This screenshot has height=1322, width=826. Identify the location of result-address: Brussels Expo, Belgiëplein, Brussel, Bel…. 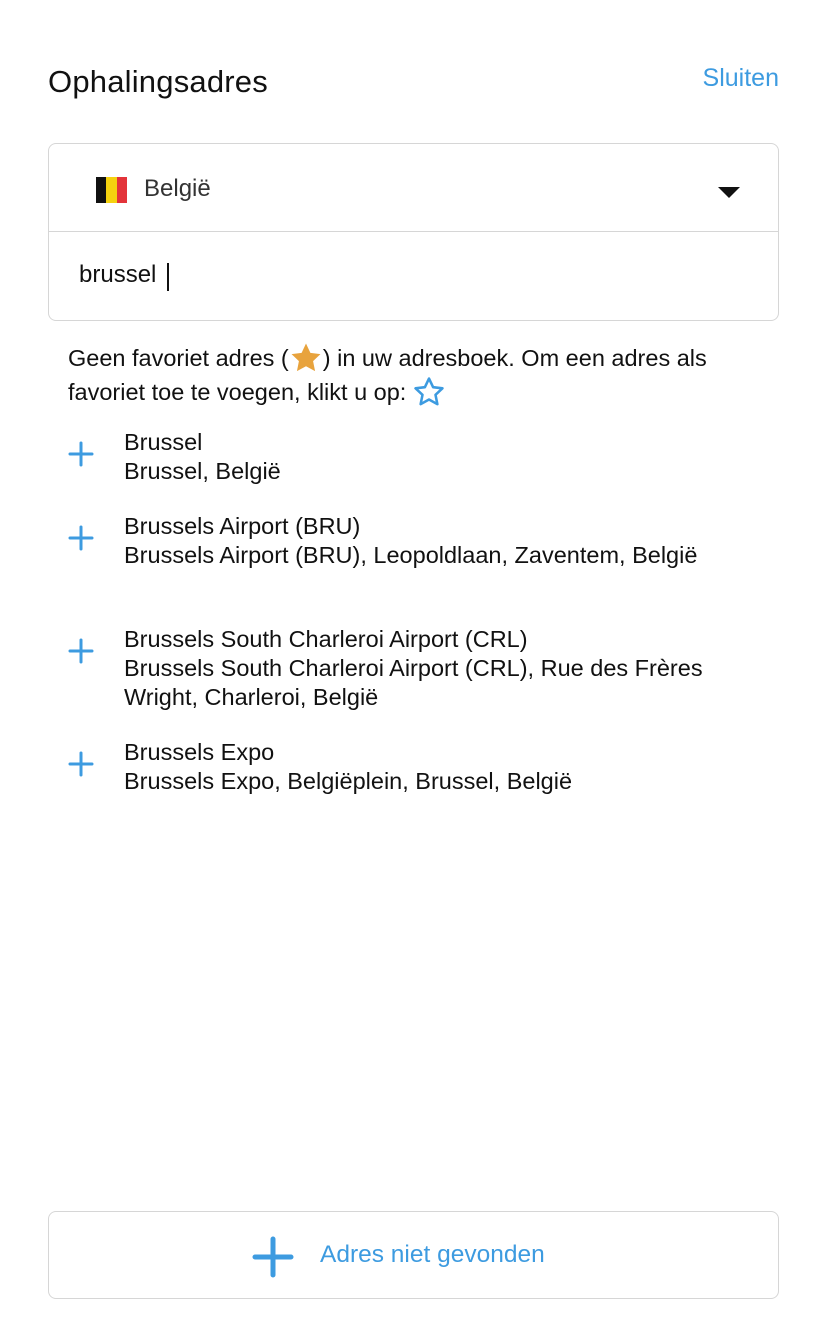
(348, 781).